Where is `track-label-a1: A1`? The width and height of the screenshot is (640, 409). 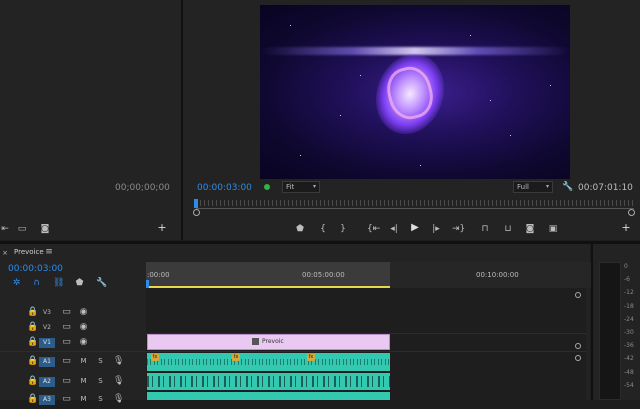 track-label-a1: A1 is located at coordinates (47, 362).